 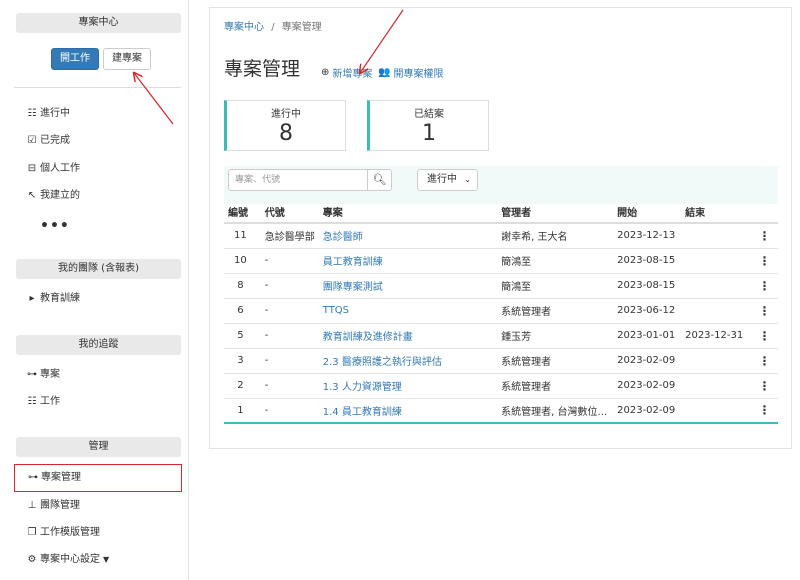 I want to click on cell-project: 1.4 員工教育訓練, so click(x=408, y=411).